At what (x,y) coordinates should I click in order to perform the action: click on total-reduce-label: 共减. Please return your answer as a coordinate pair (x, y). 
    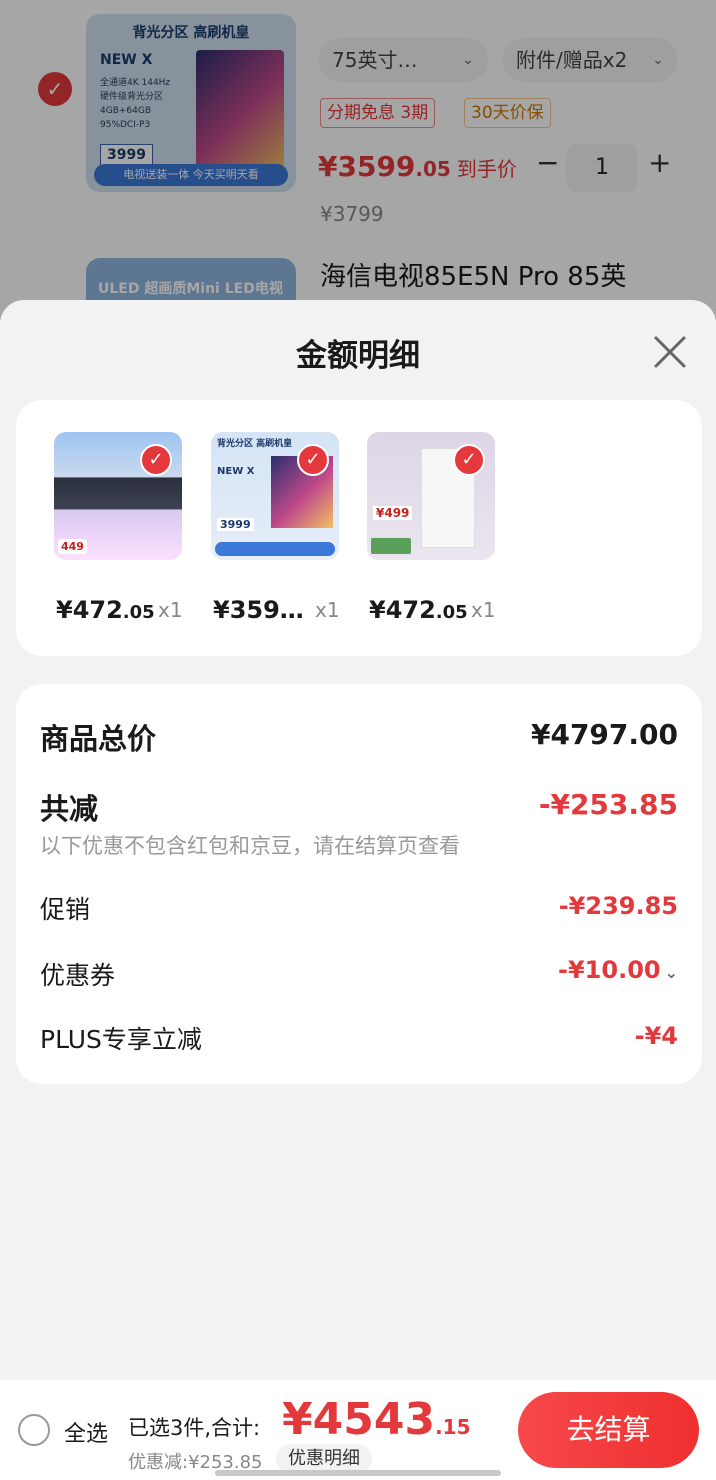
    Looking at the image, I should click on (69, 809).